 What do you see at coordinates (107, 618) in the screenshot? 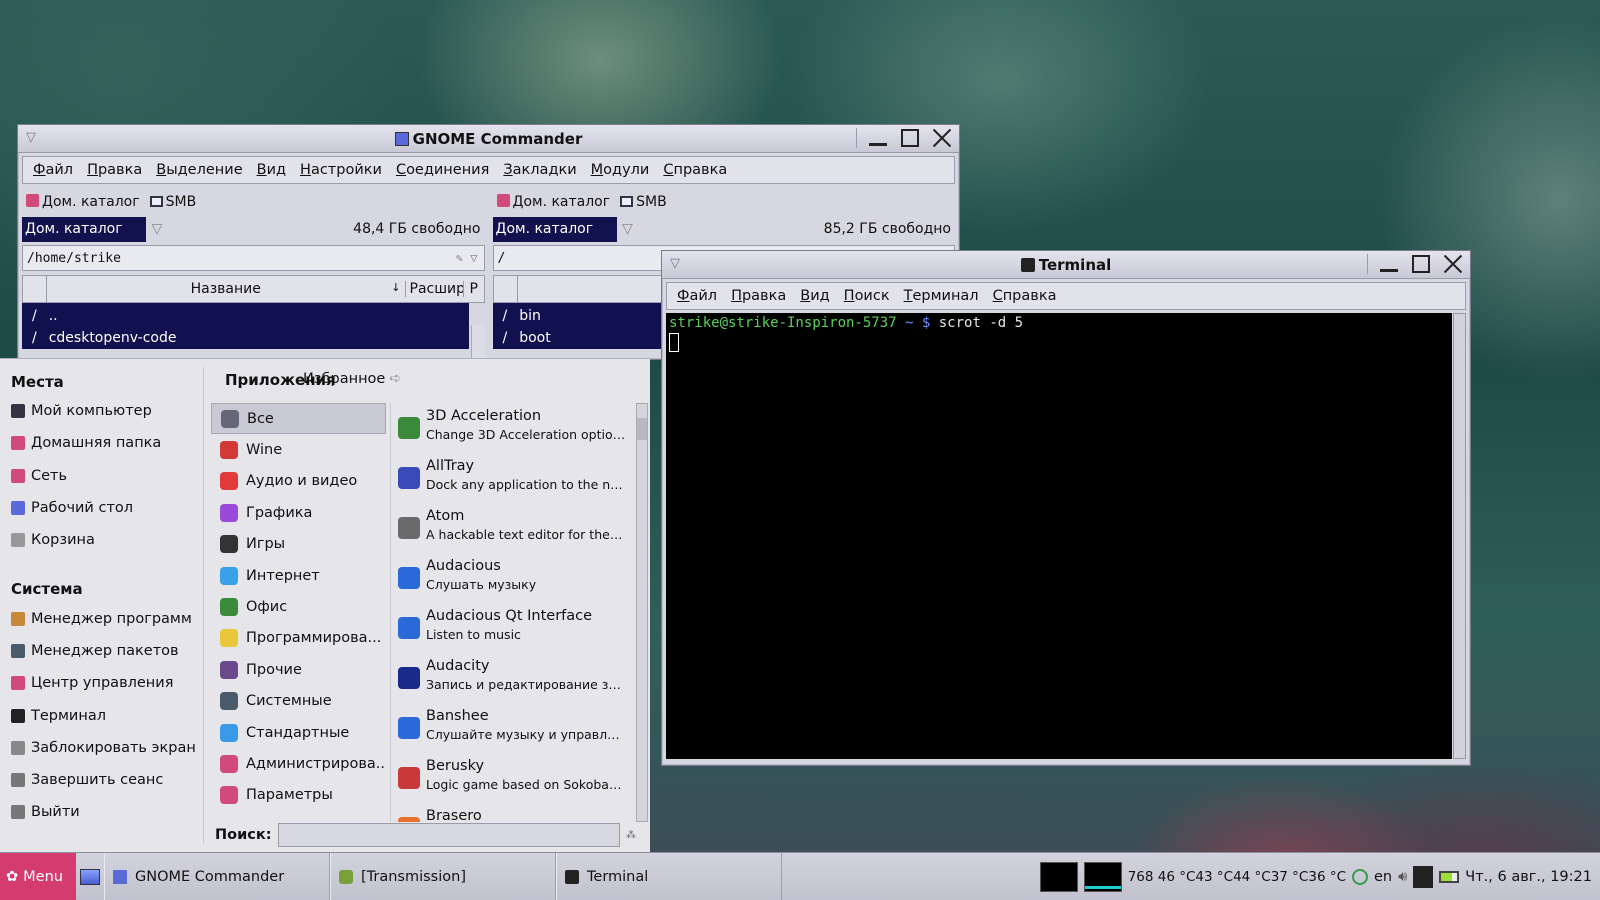
I see `system-item: Менеджер программ` at bounding box center [107, 618].